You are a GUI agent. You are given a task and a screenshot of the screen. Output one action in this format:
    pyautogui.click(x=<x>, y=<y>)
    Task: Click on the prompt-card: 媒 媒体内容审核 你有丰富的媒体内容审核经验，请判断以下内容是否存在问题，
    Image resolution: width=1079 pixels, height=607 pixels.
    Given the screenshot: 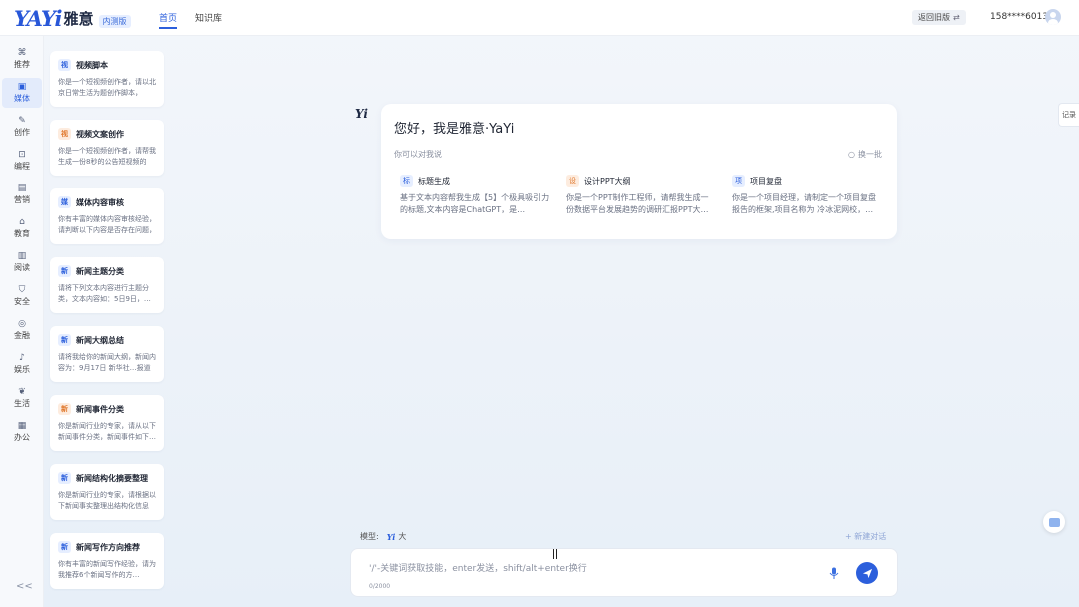 What is the action you would take?
    pyautogui.click(x=107, y=216)
    